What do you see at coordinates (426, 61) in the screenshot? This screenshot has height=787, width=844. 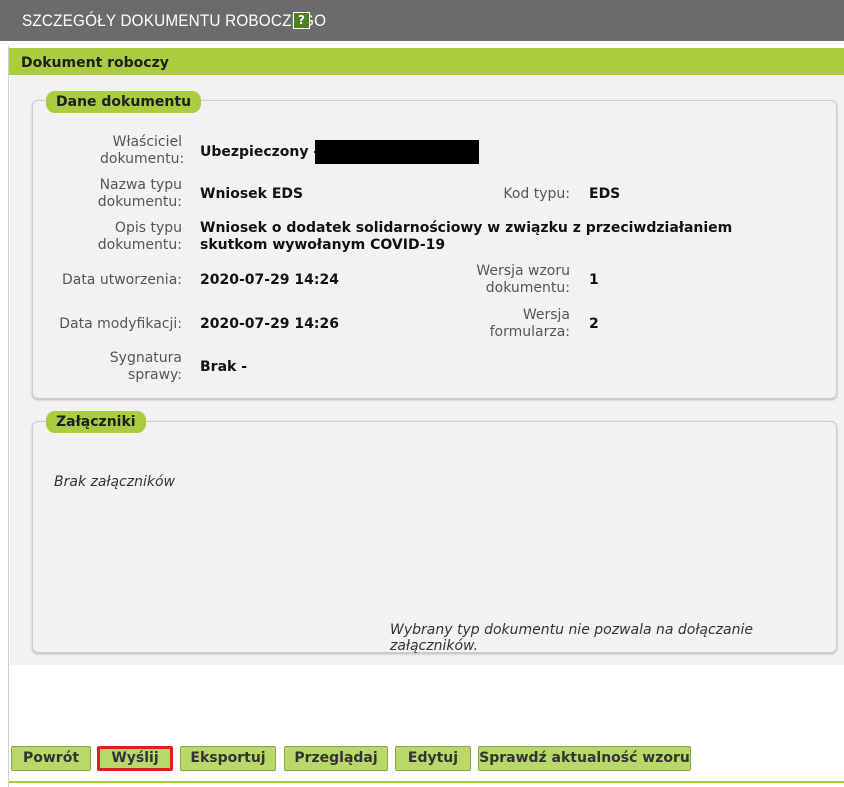 I see `section-header: Dokument roboczy` at bounding box center [426, 61].